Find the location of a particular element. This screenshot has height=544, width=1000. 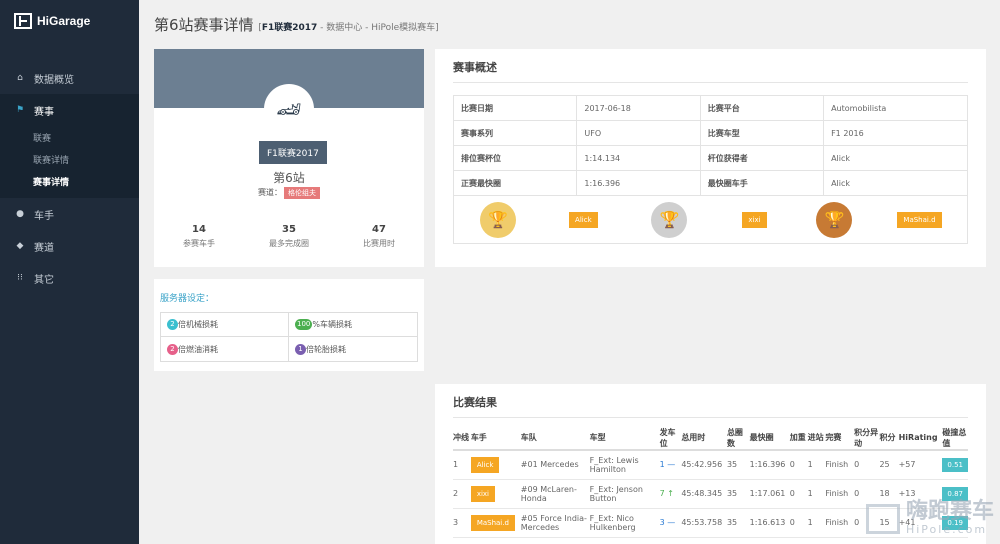

watermark: 嗨跑赛车 HiPole.com is located at coordinates (929, 517).